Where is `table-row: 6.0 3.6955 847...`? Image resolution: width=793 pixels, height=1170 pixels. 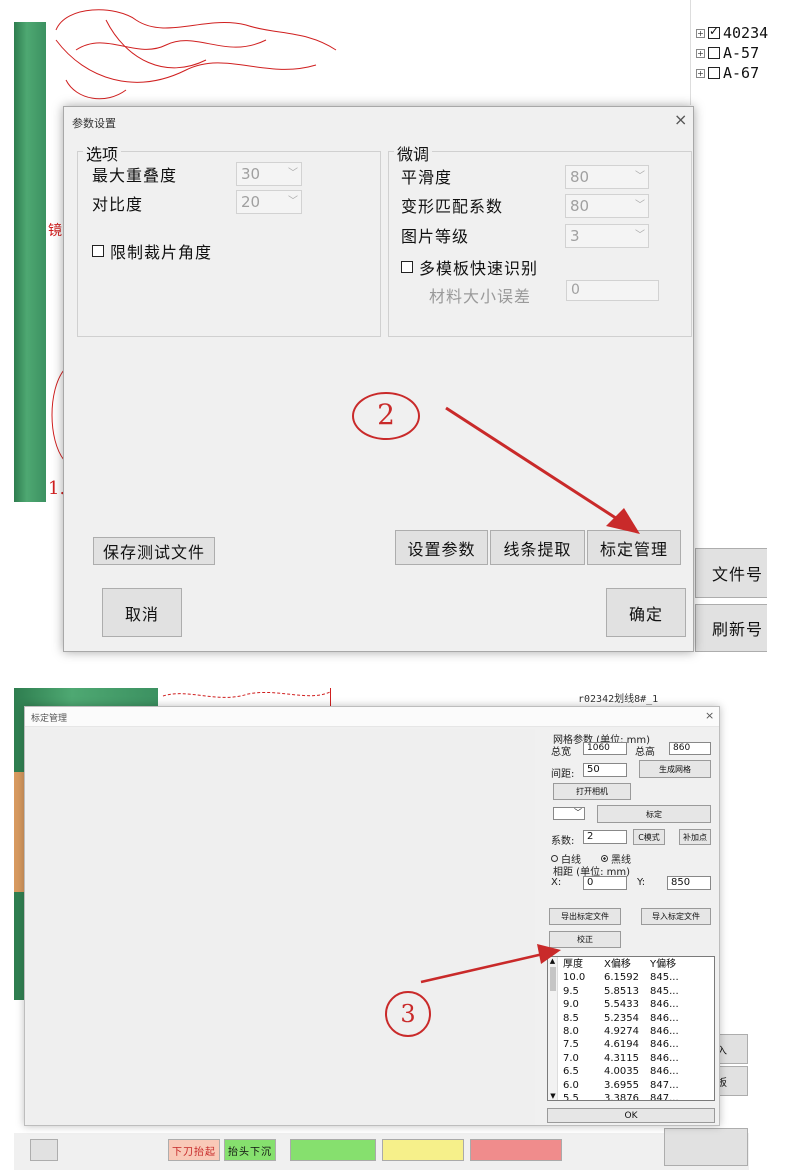
table-row: 6.0 3.6955 847... is located at coordinates (637, 1085).